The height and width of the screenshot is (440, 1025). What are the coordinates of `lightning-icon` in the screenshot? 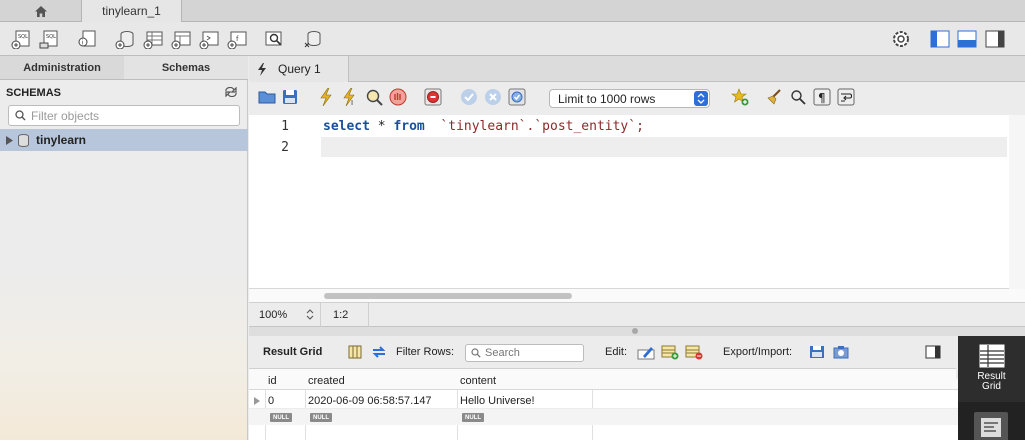 It's located at (262, 69).